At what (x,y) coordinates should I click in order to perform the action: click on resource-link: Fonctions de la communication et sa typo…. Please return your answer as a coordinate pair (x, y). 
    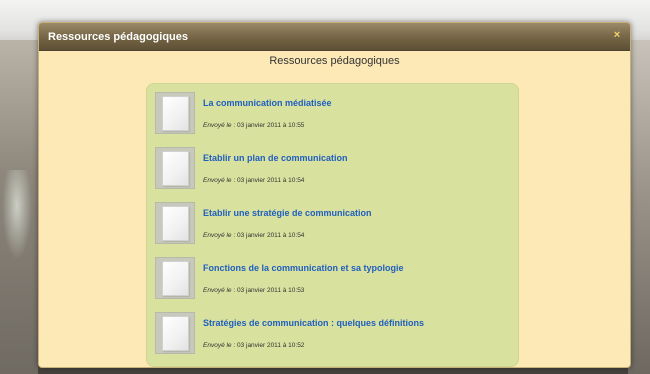
    Looking at the image, I should click on (303, 268).